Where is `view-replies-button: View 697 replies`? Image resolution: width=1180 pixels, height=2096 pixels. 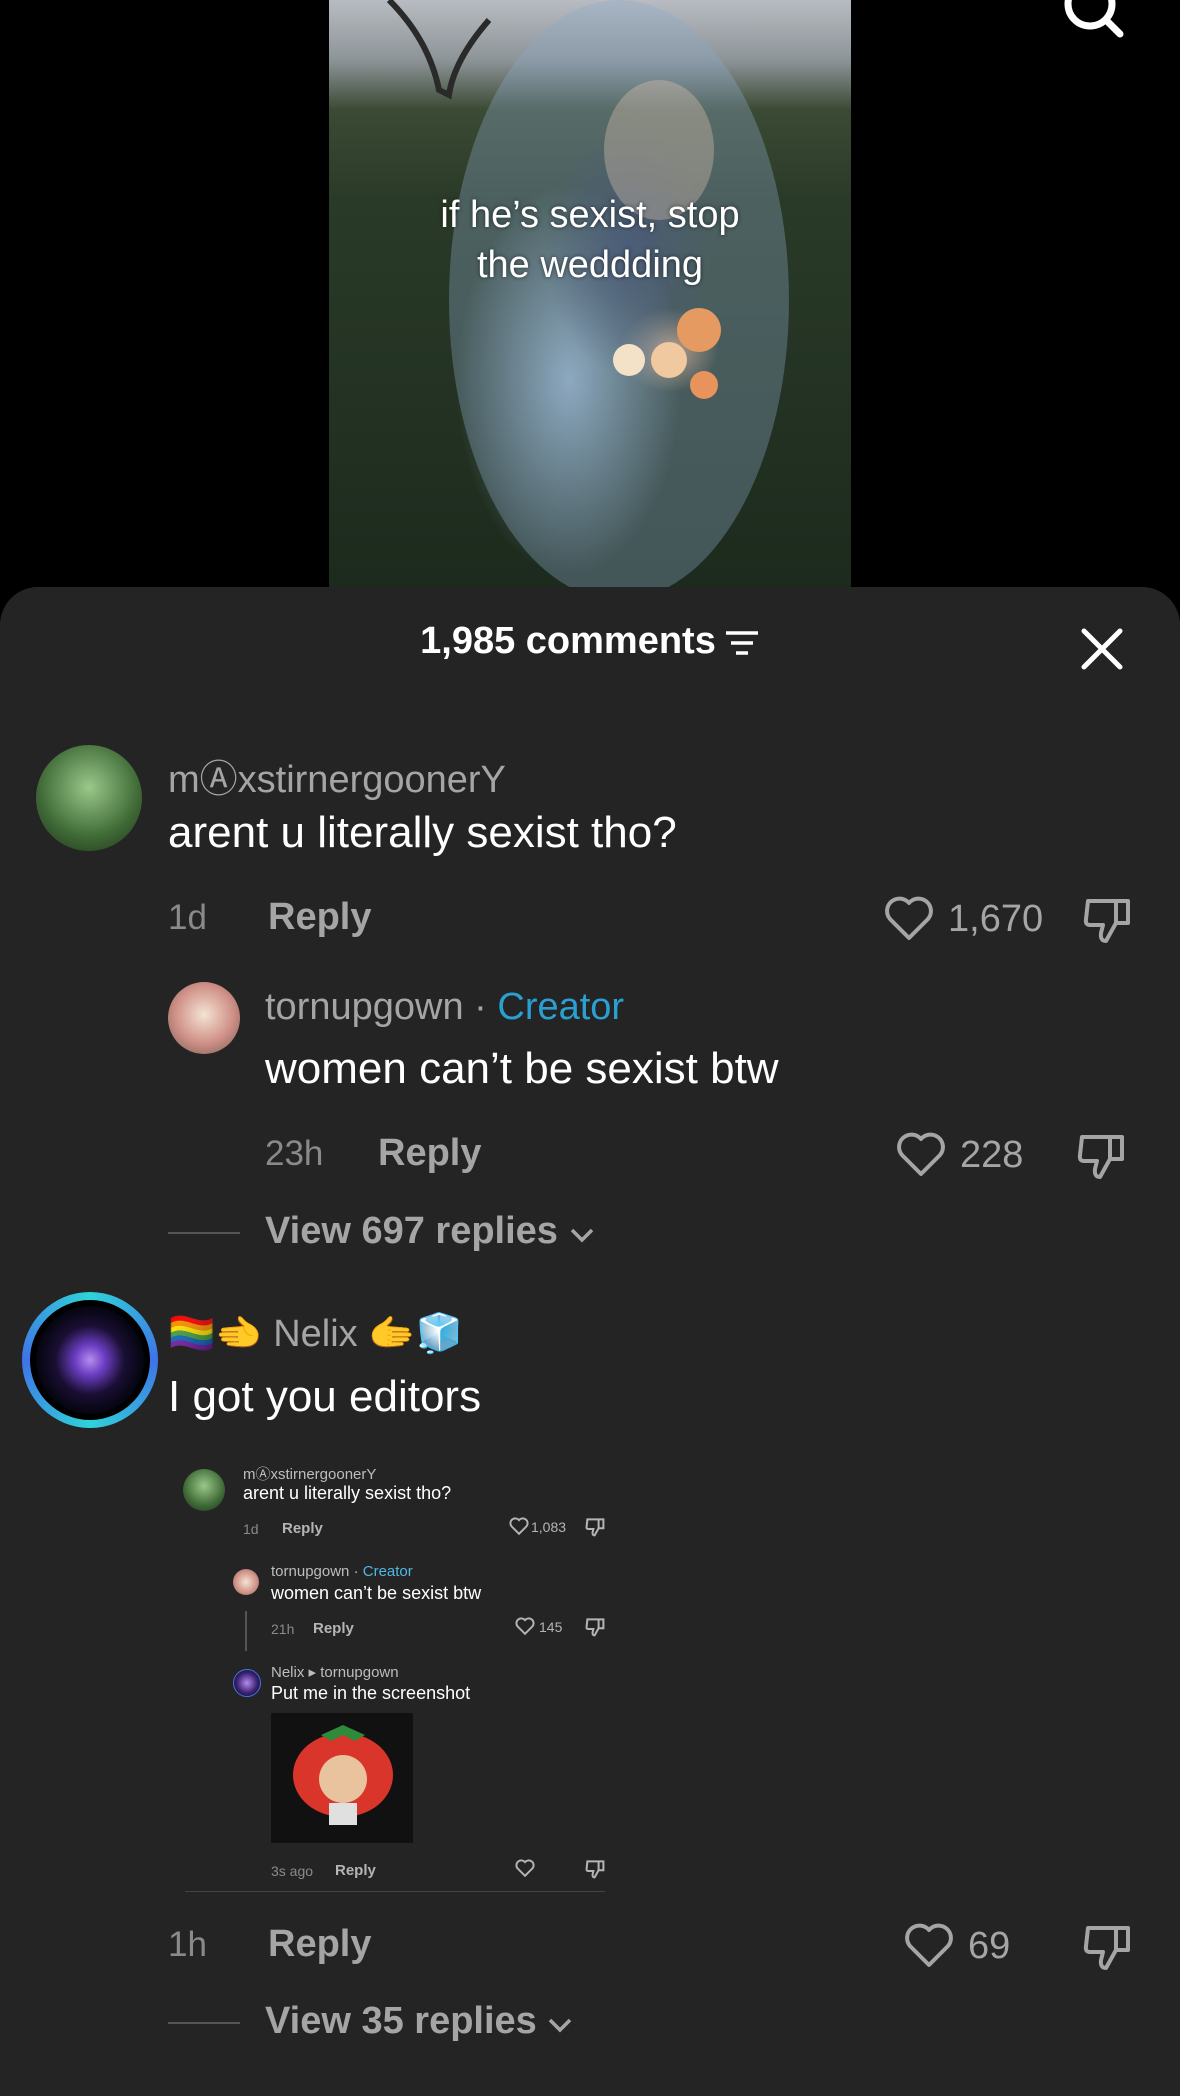 view-replies-button: View 697 replies is located at coordinates (430, 1231).